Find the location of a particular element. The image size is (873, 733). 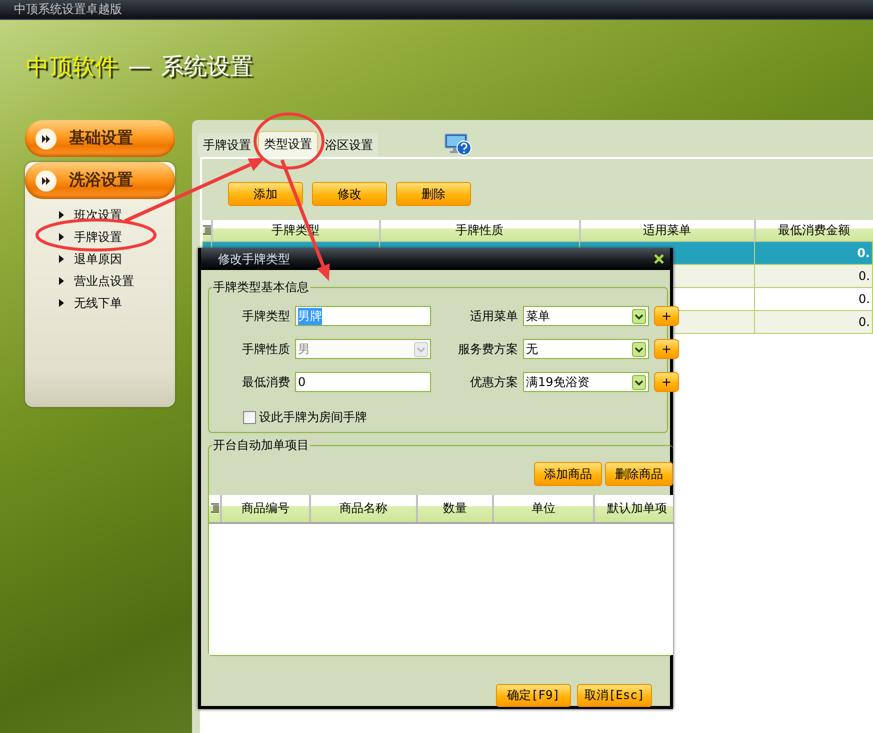

checkbox-label: 设此手牌为房间手牌 is located at coordinates (313, 417).